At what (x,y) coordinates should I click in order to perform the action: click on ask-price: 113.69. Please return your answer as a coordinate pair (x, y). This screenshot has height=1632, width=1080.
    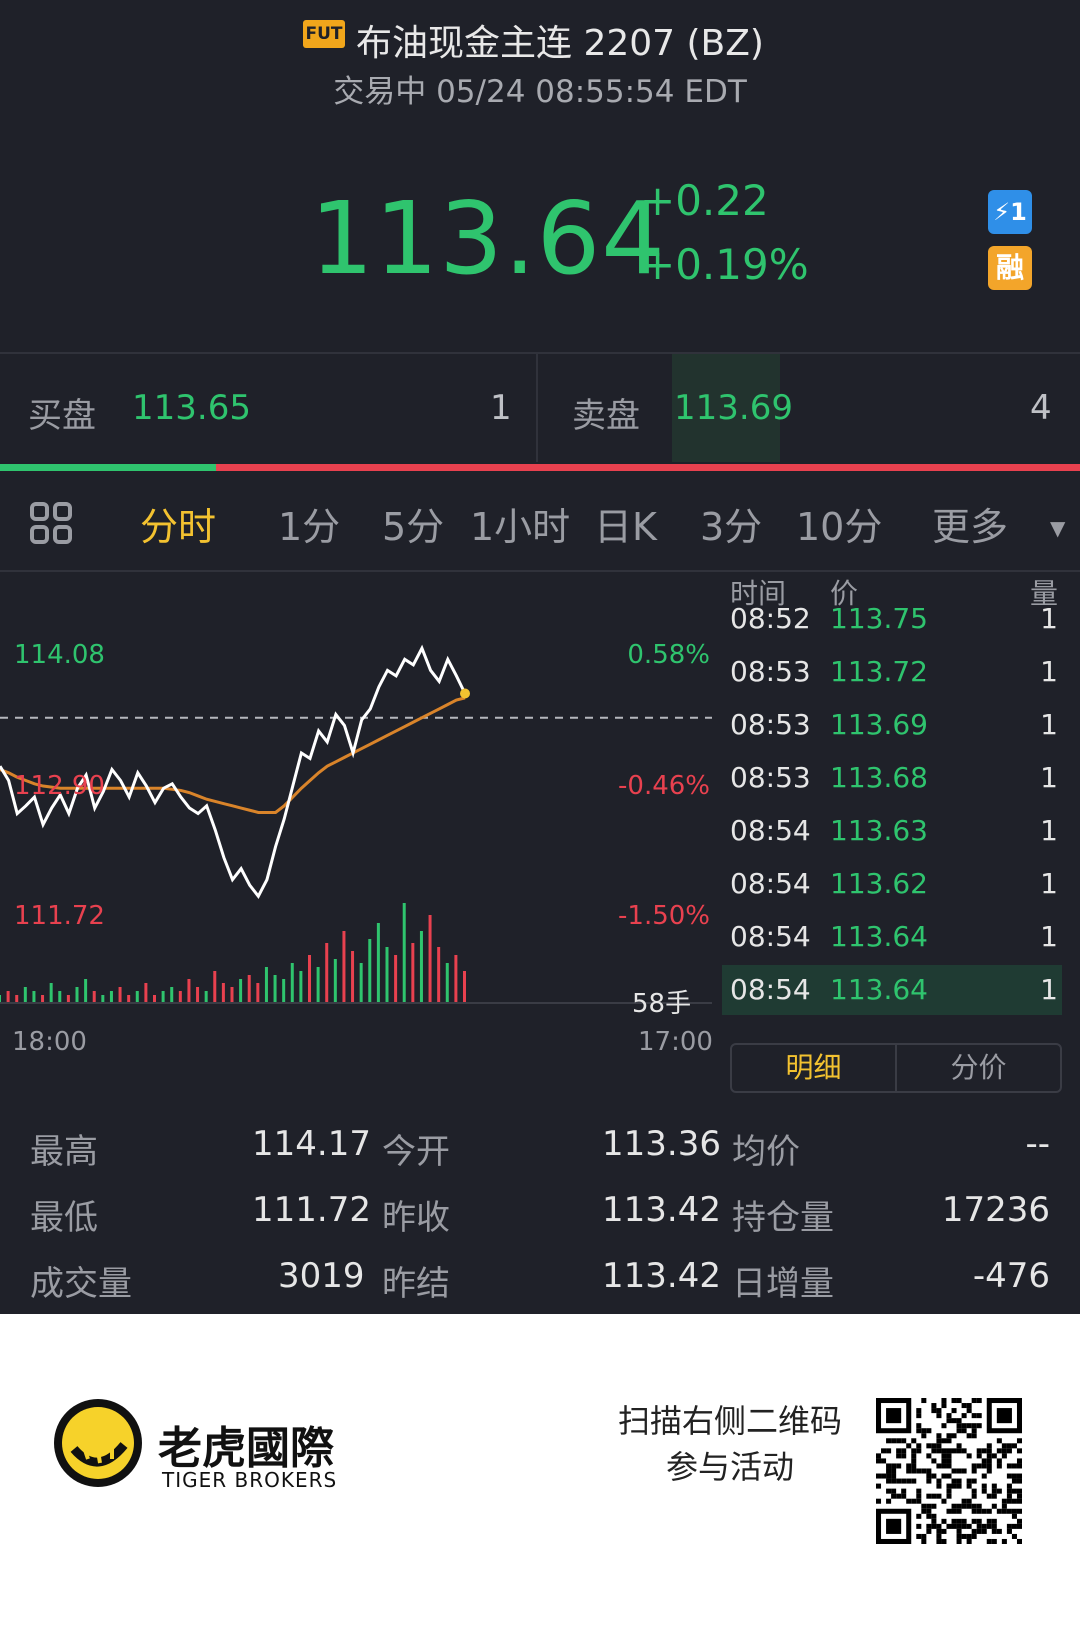
    Looking at the image, I should click on (733, 408).